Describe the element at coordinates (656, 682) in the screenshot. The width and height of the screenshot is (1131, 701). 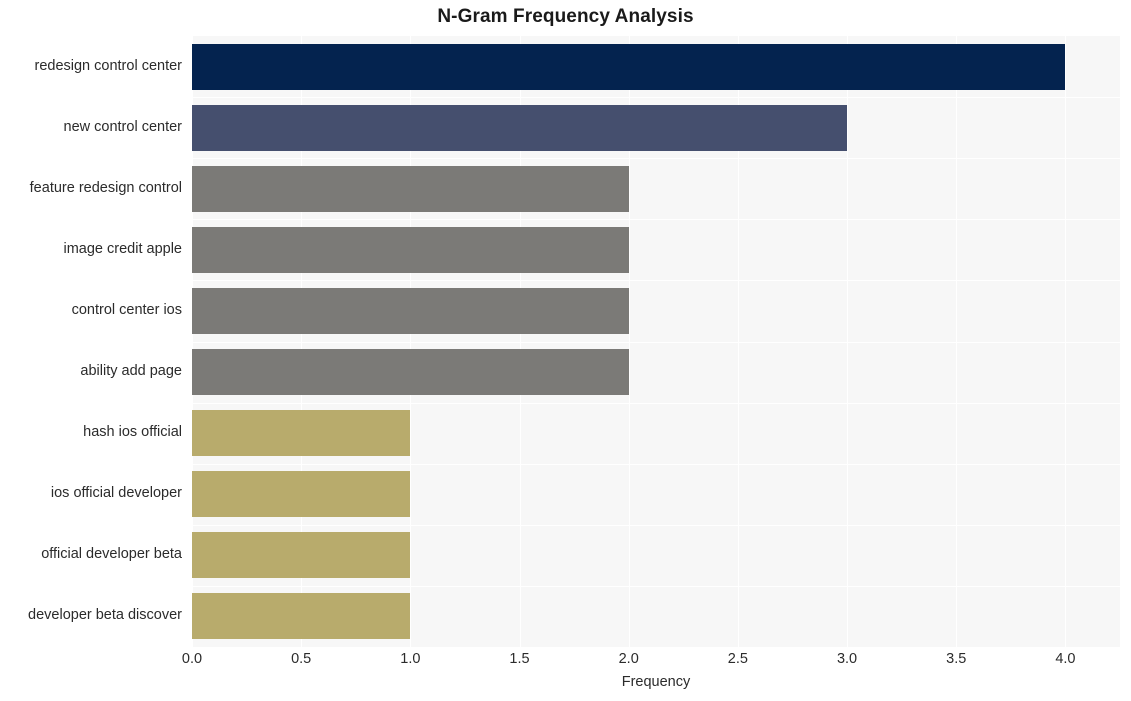
I see `x-axis-label: Frequency` at that location.